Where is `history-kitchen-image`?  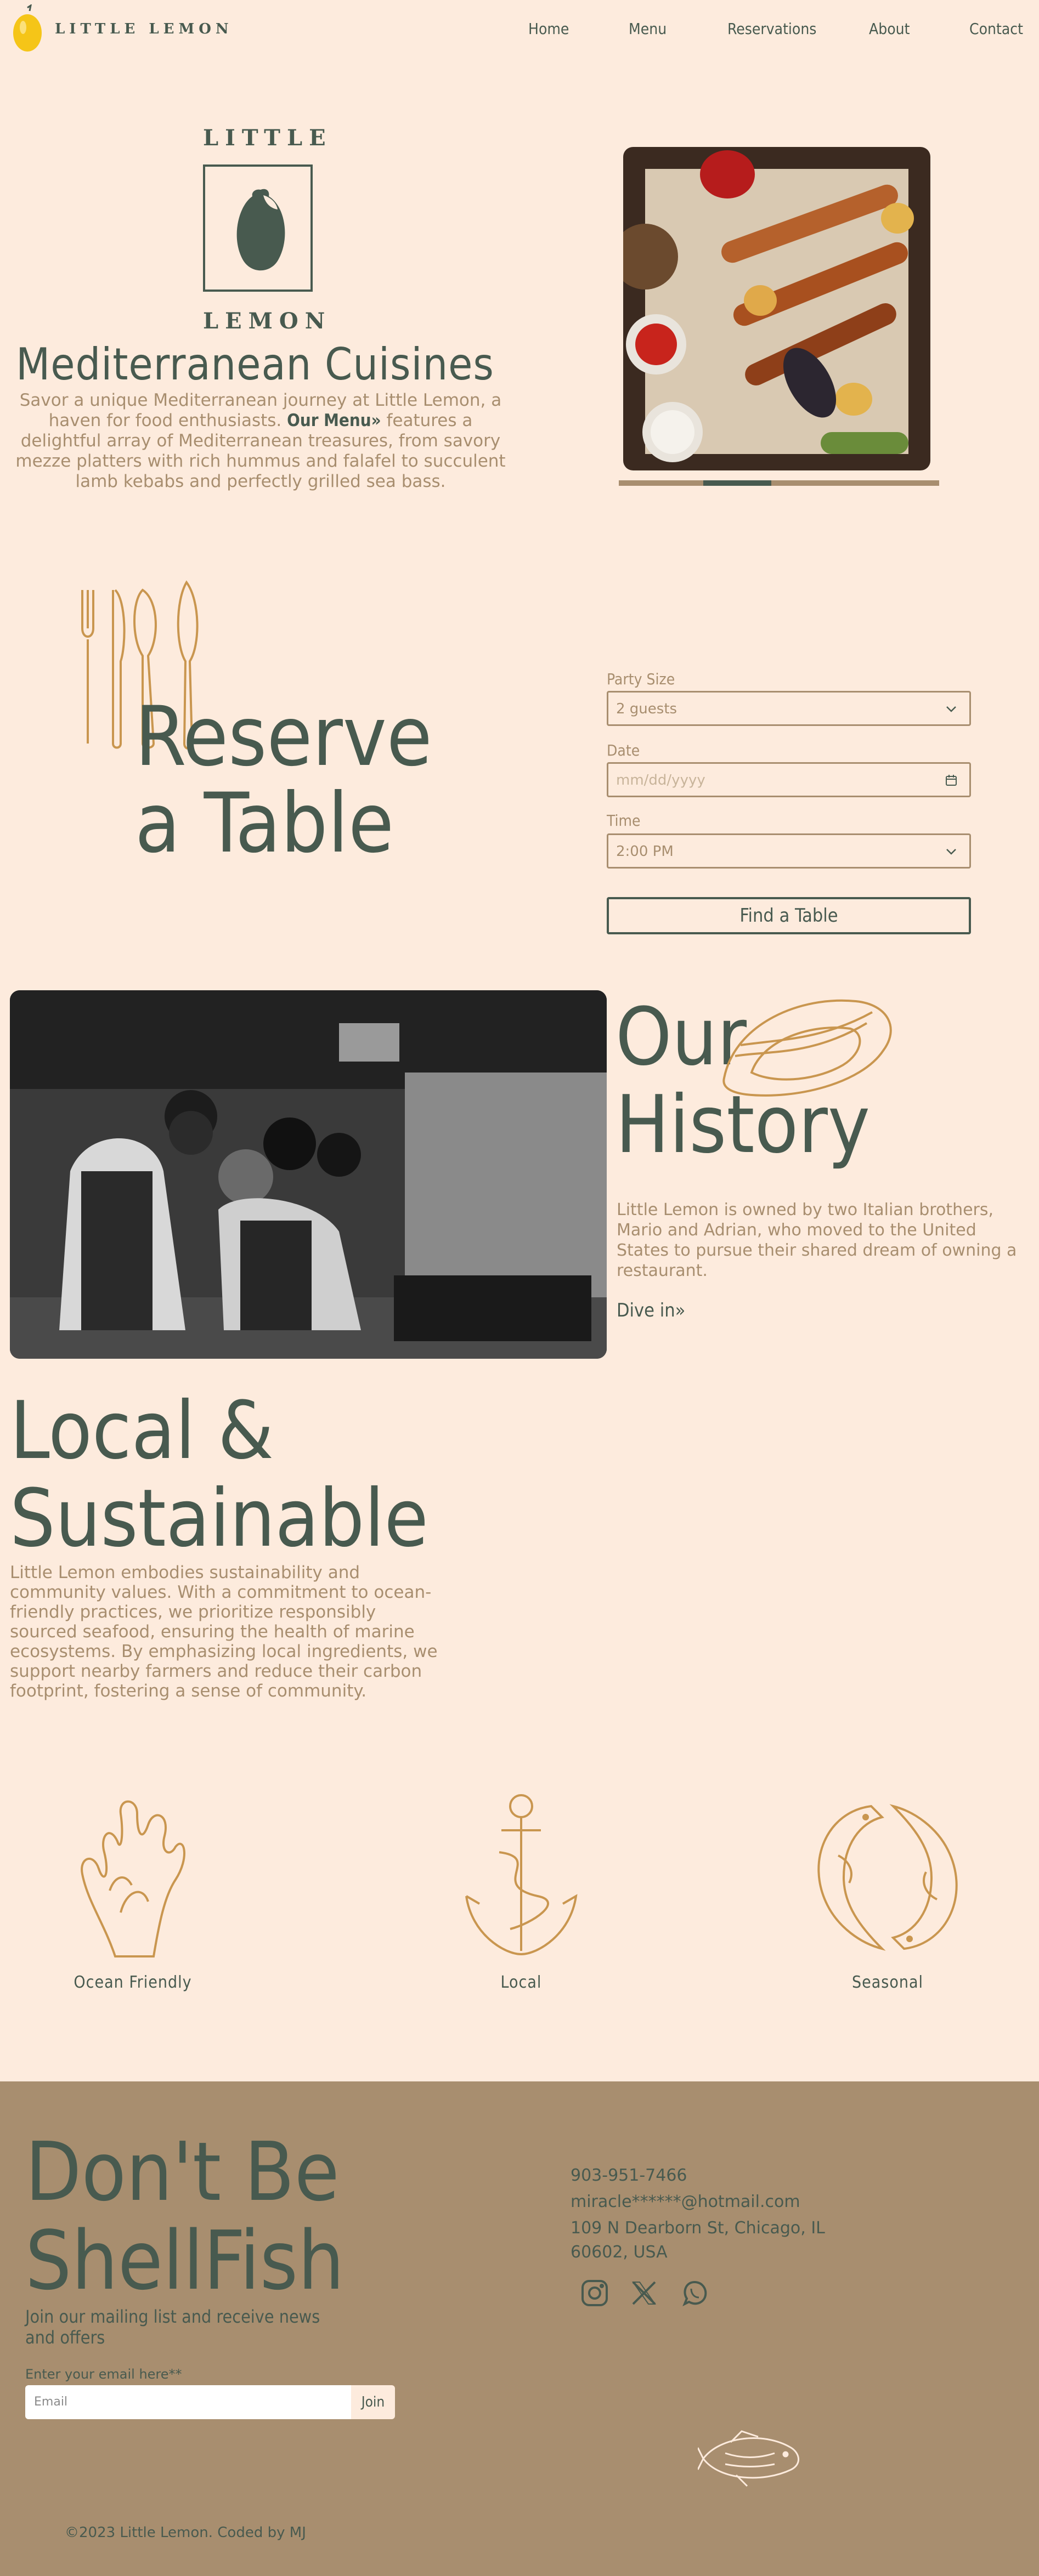 history-kitchen-image is located at coordinates (308, 1175).